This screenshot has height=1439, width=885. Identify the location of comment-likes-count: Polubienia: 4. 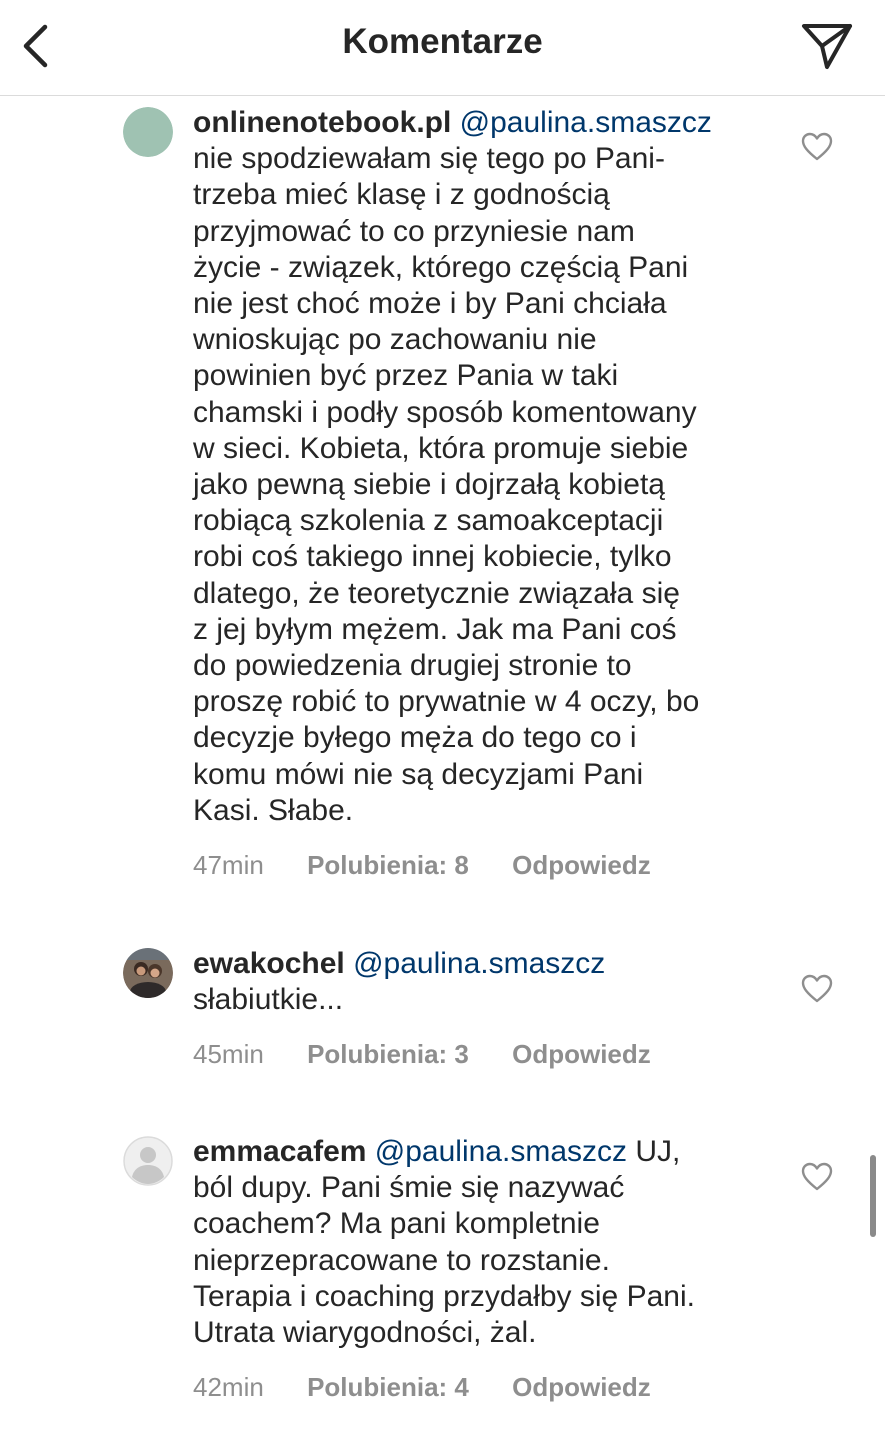
(388, 1387).